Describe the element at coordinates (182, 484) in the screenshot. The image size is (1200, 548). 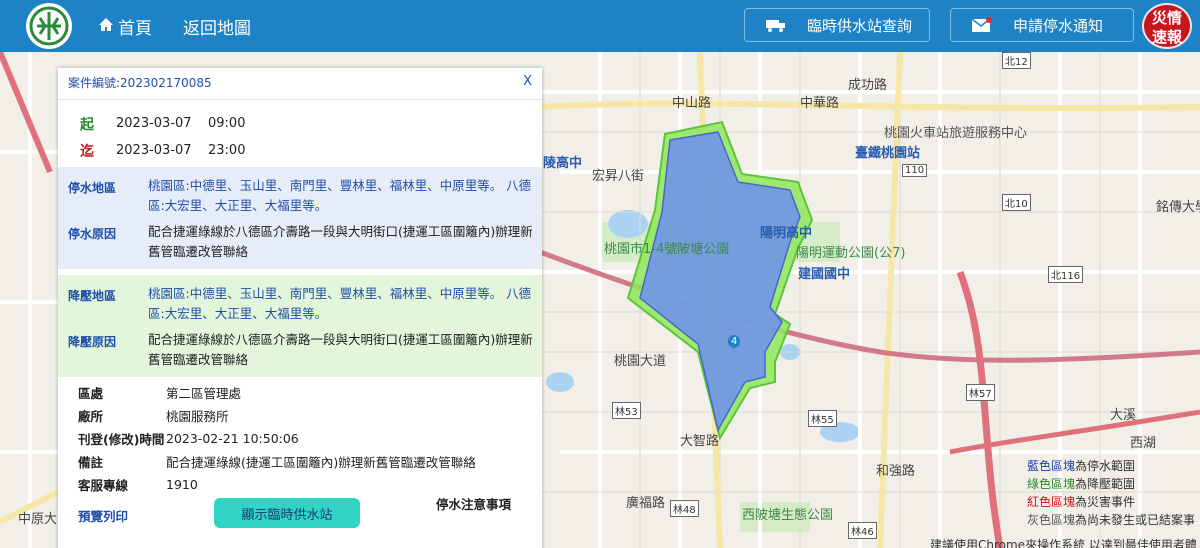
I see `hotline-value: 1910` at that location.